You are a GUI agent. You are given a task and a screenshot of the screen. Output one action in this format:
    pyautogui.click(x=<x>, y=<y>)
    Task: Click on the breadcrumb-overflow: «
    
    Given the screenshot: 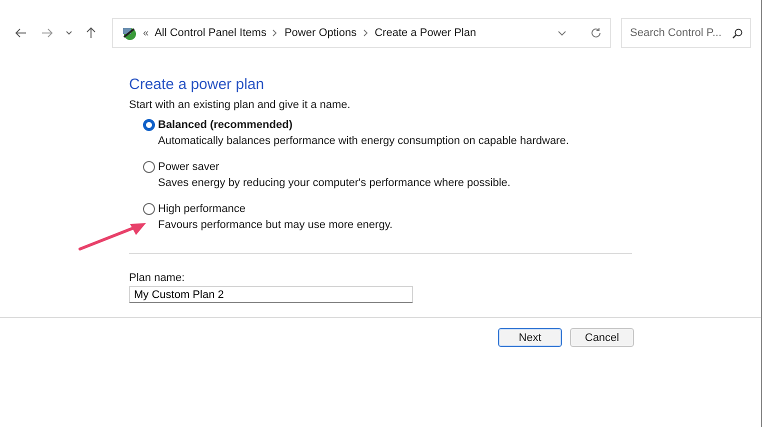 What is the action you would take?
    pyautogui.click(x=146, y=33)
    